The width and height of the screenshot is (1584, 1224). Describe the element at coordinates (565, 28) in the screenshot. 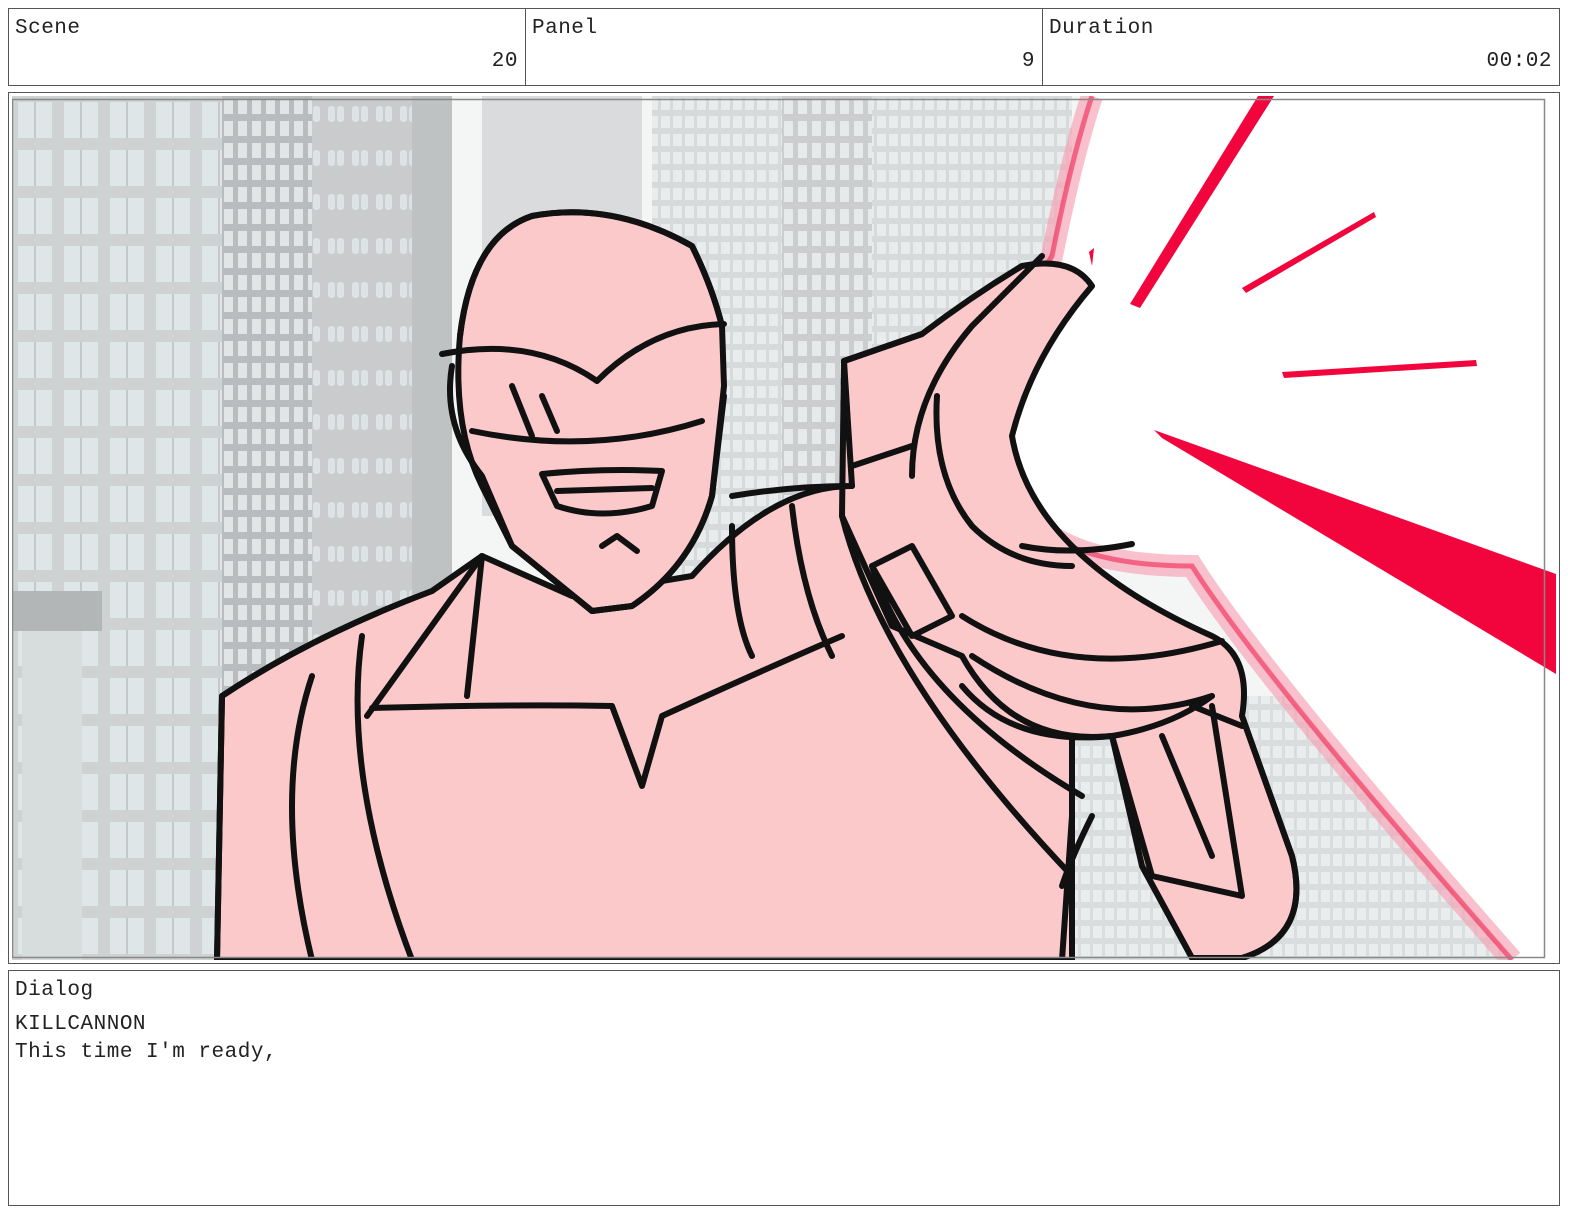

I see `panel-label: Panel` at that location.